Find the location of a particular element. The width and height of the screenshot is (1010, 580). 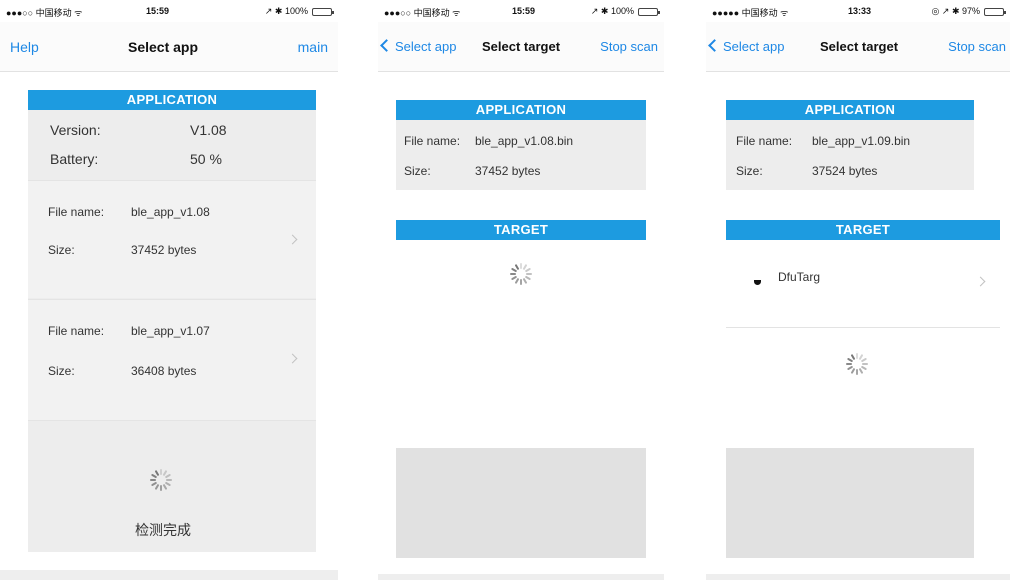

file-name-value: ble_app_v1.08.bin is located at coordinates (524, 141).